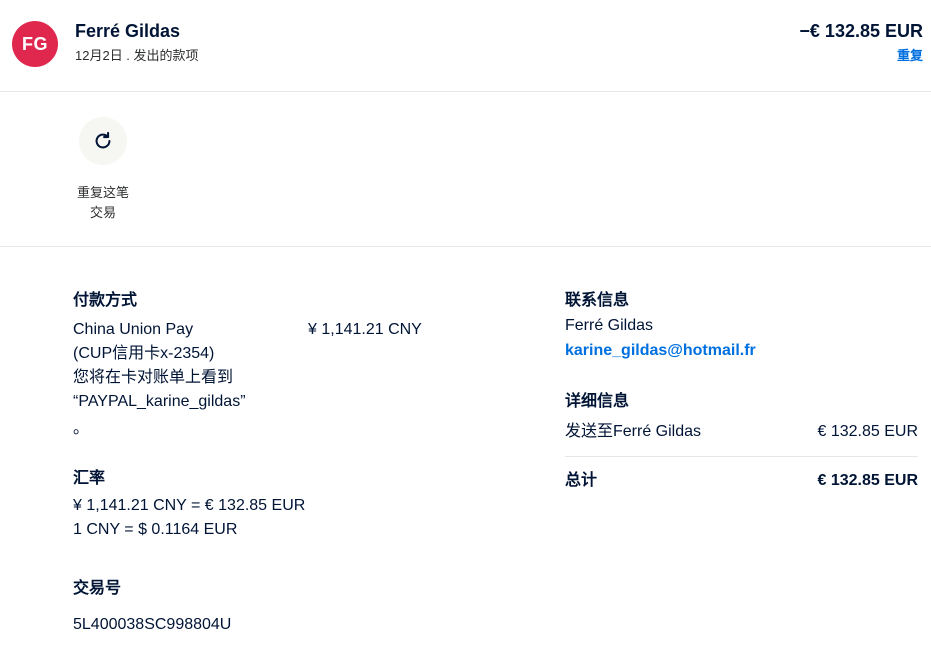 The image size is (931, 660). What do you see at coordinates (152, 624) in the screenshot?
I see `transaction-id: 5L400038SC998804U` at bounding box center [152, 624].